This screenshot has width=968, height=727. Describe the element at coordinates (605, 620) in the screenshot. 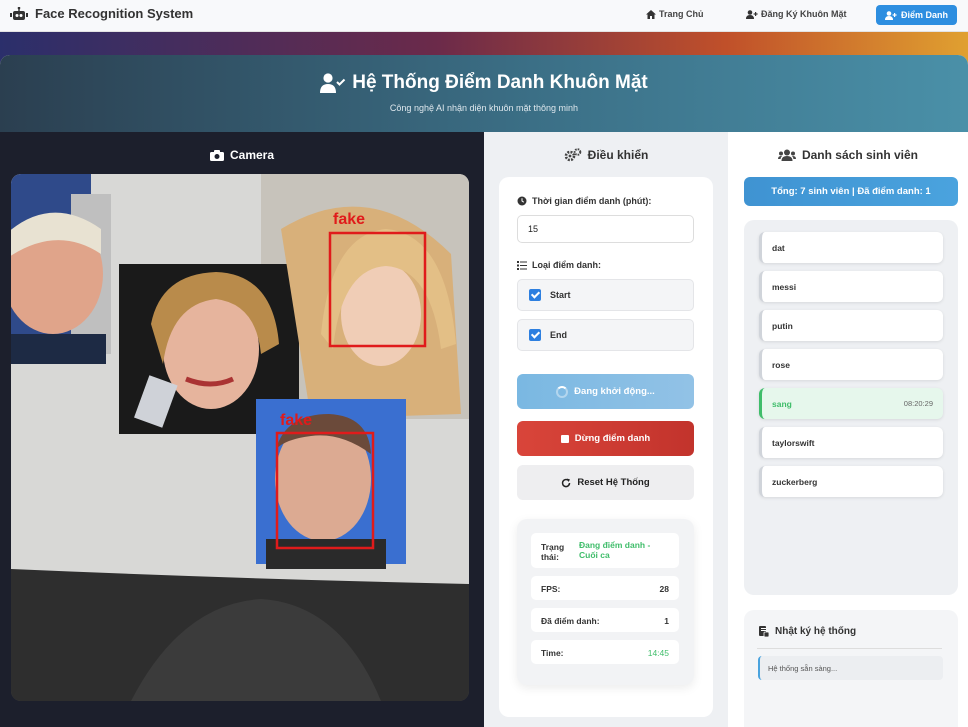

I see `attended-row: Đã điểm danh: 1` at that location.